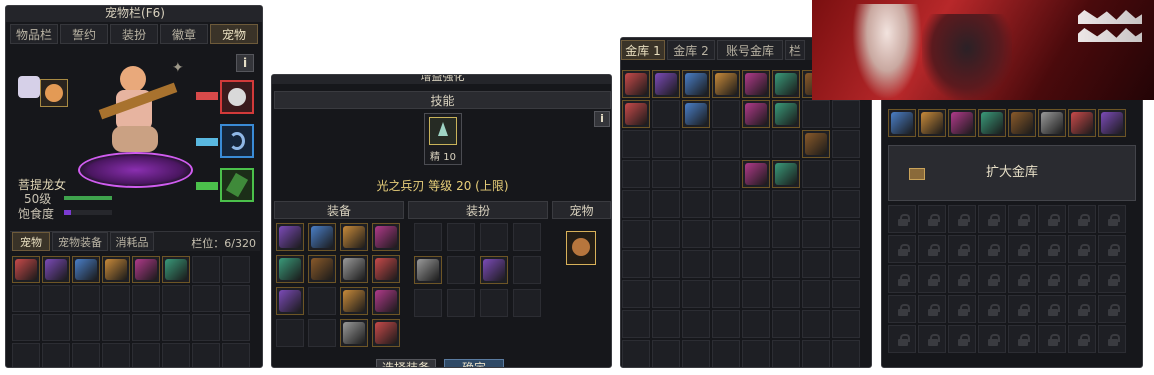 The width and height of the screenshot is (1154, 375). Describe the element at coordinates (84, 34) in the screenshot. I see `tab-1: 誓约` at that location.